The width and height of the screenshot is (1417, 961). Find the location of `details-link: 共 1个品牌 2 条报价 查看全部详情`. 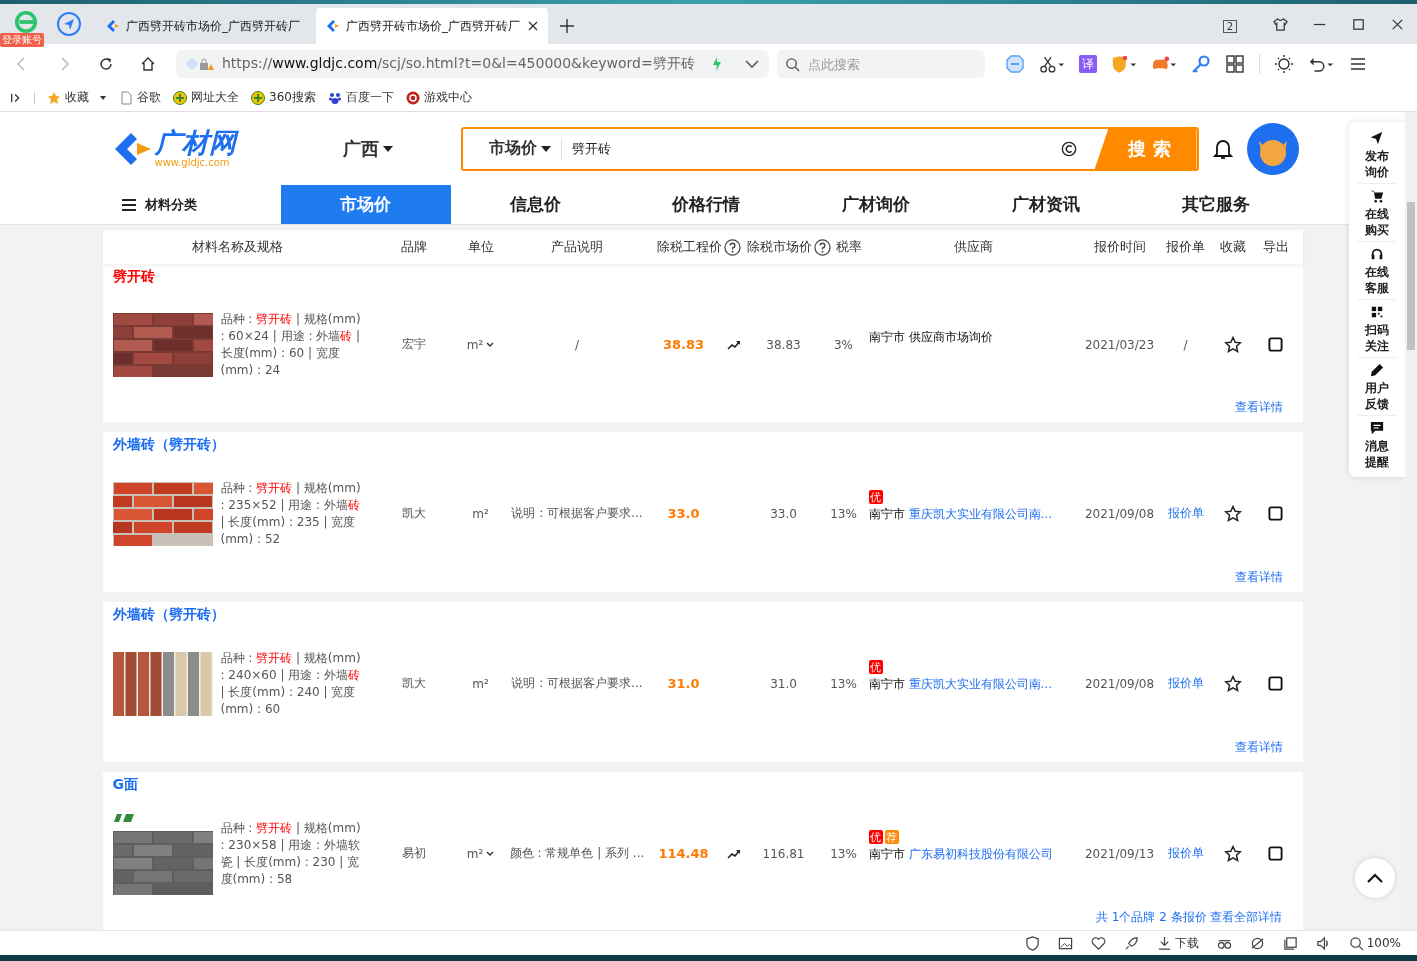

details-link: 共 1个品牌 2 条报价 查看全部详情 is located at coordinates (1189, 917).